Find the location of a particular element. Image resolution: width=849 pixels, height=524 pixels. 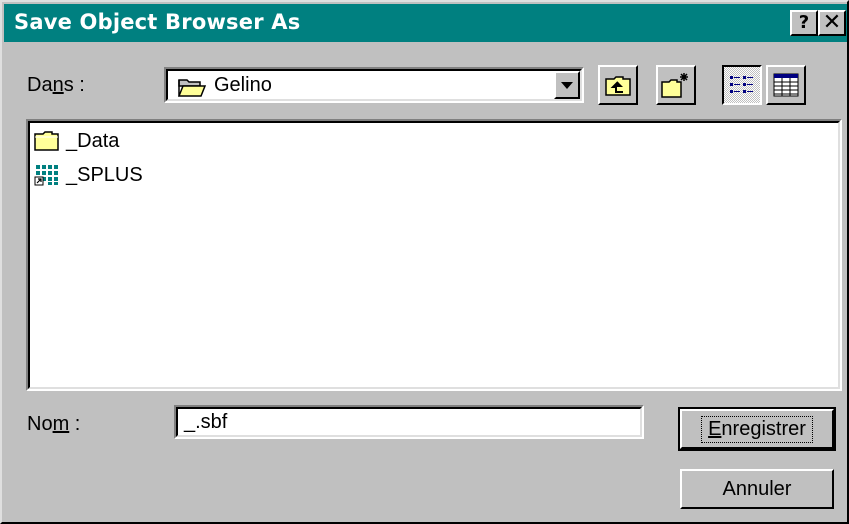

save-button: Enregistrer is located at coordinates (757, 429).